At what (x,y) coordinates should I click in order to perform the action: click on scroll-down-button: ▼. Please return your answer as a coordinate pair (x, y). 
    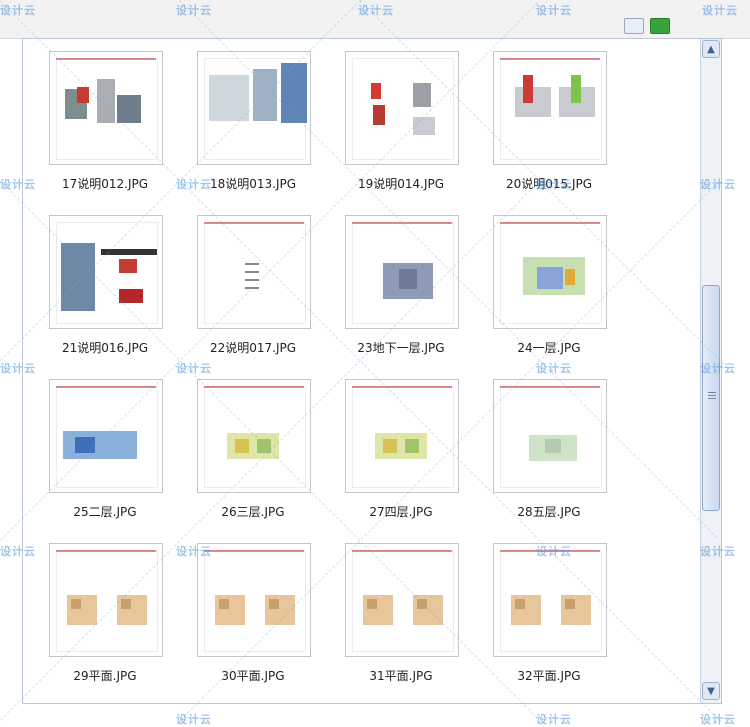
    Looking at the image, I should click on (711, 691).